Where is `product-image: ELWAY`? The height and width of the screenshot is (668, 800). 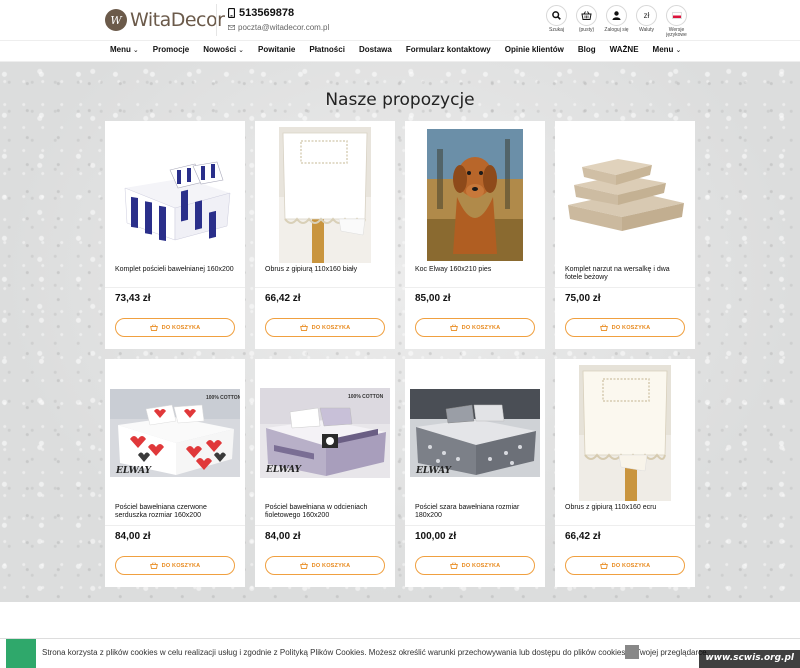 product-image: ELWAY is located at coordinates (475, 433).